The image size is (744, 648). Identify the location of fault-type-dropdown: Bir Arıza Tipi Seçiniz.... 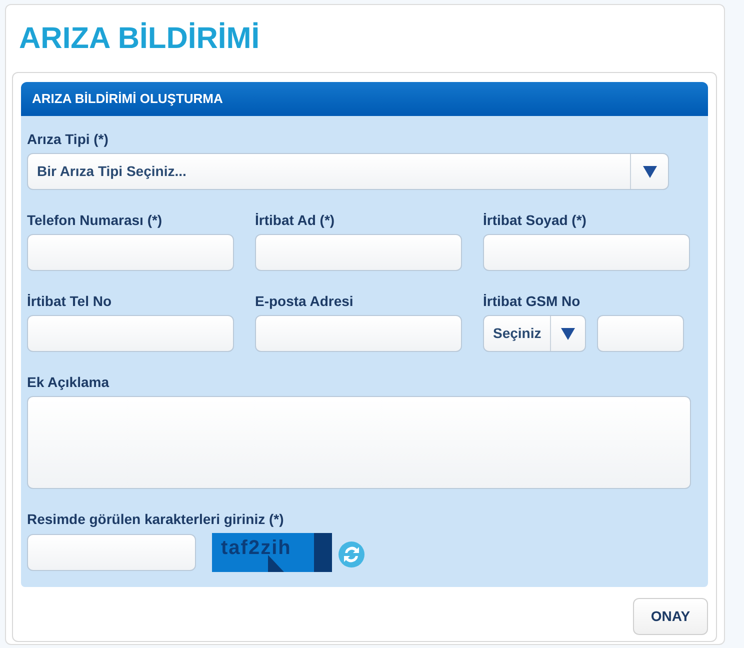
(348, 171).